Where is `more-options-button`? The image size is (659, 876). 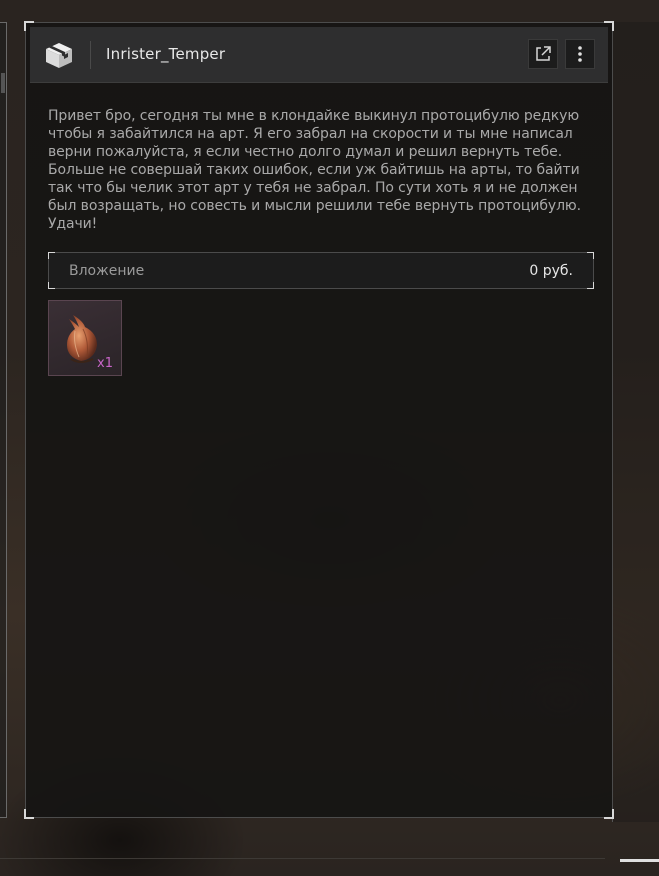 more-options-button is located at coordinates (580, 54).